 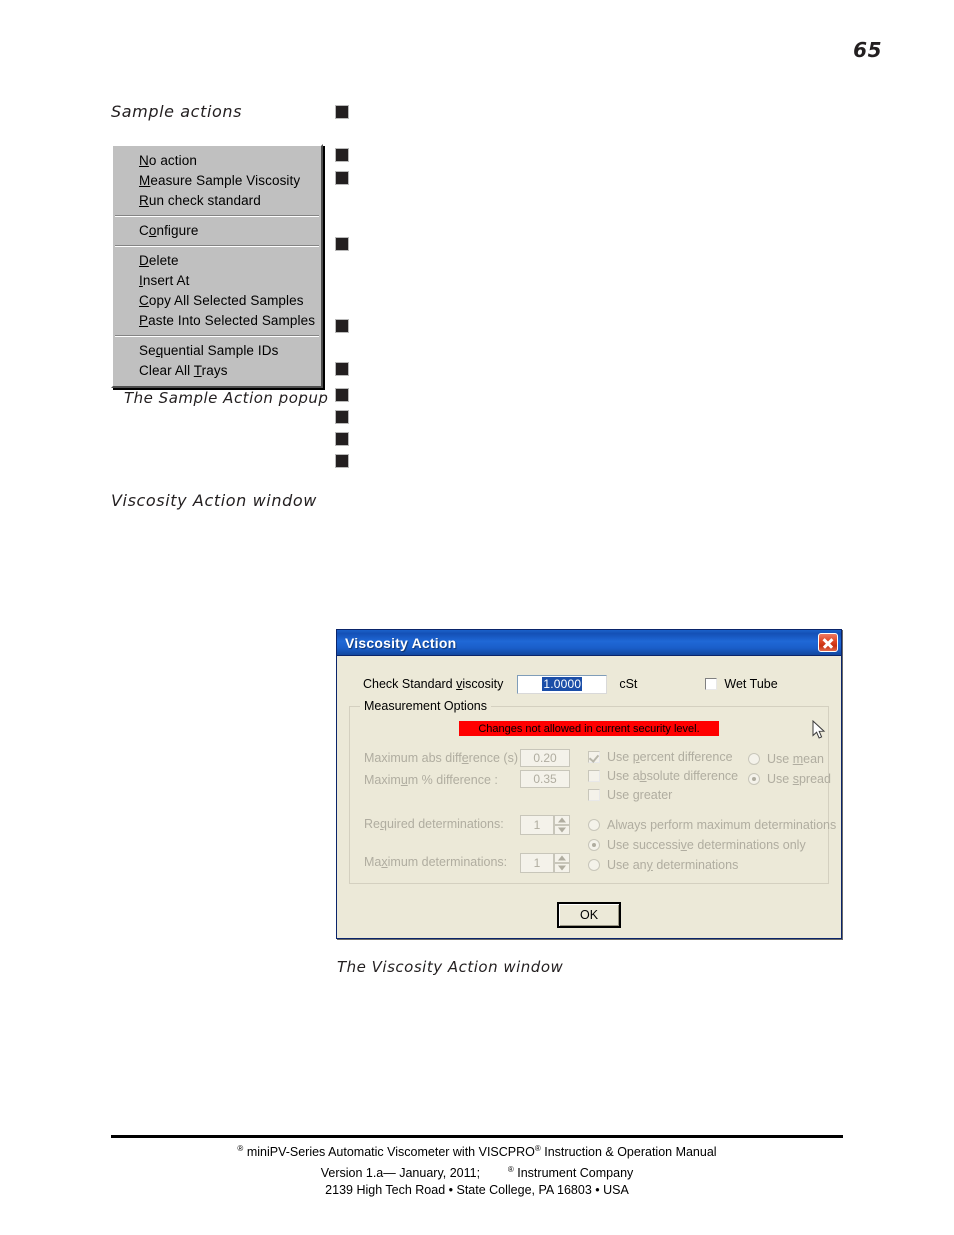 What do you see at coordinates (217, 321) in the screenshot?
I see `menu-item: Paste Into Selected Samples` at bounding box center [217, 321].